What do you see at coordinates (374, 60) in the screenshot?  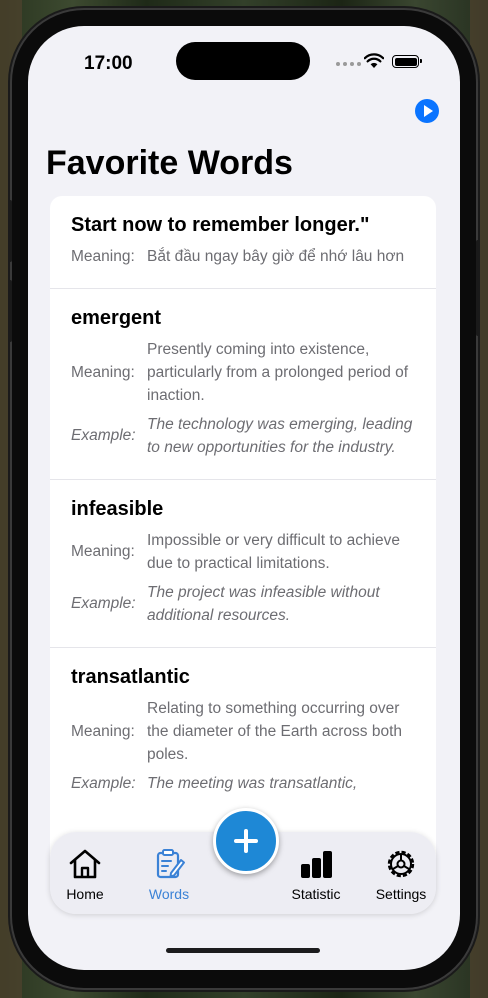 I see `wifi-icon` at bounding box center [374, 60].